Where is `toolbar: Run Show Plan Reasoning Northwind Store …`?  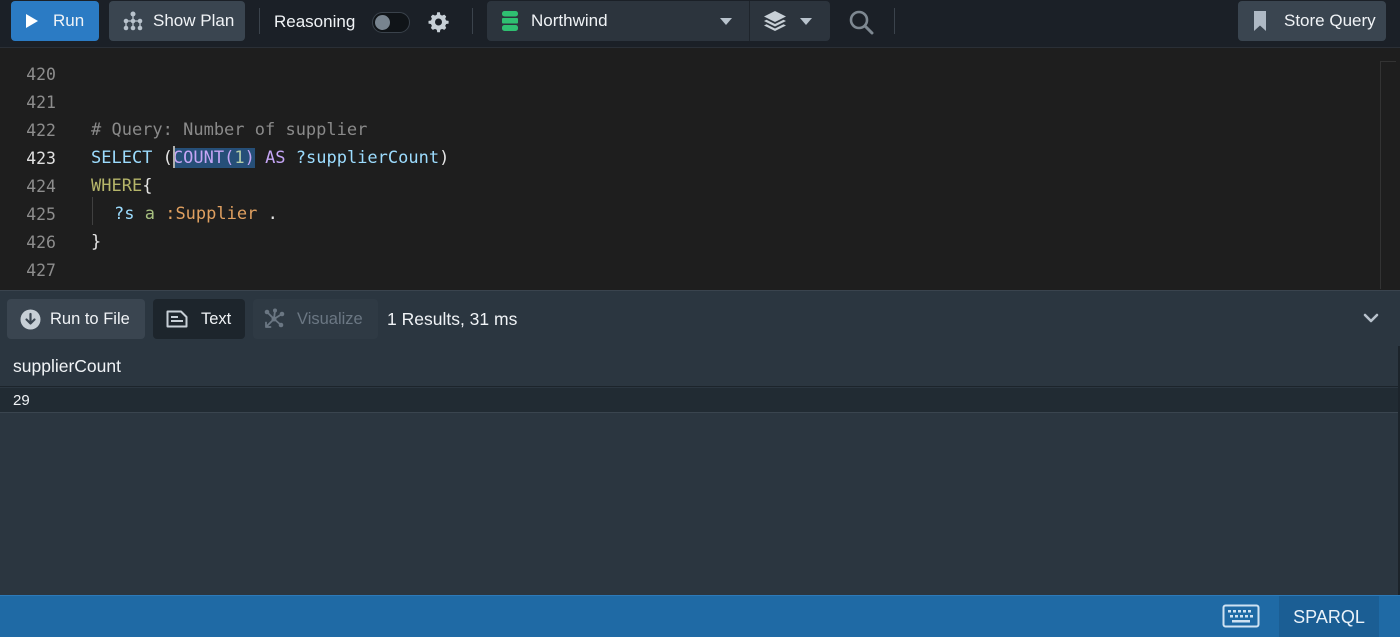 toolbar: Run Show Plan Reasoning Northwind Store … is located at coordinates (700, 24).